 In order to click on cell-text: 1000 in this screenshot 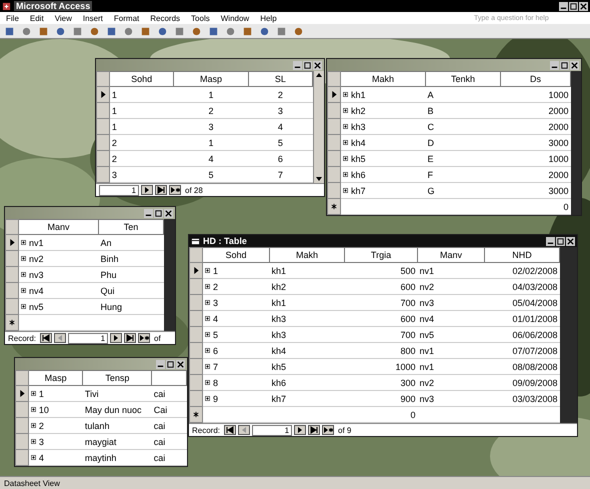, I will do `click(405, 367)`.